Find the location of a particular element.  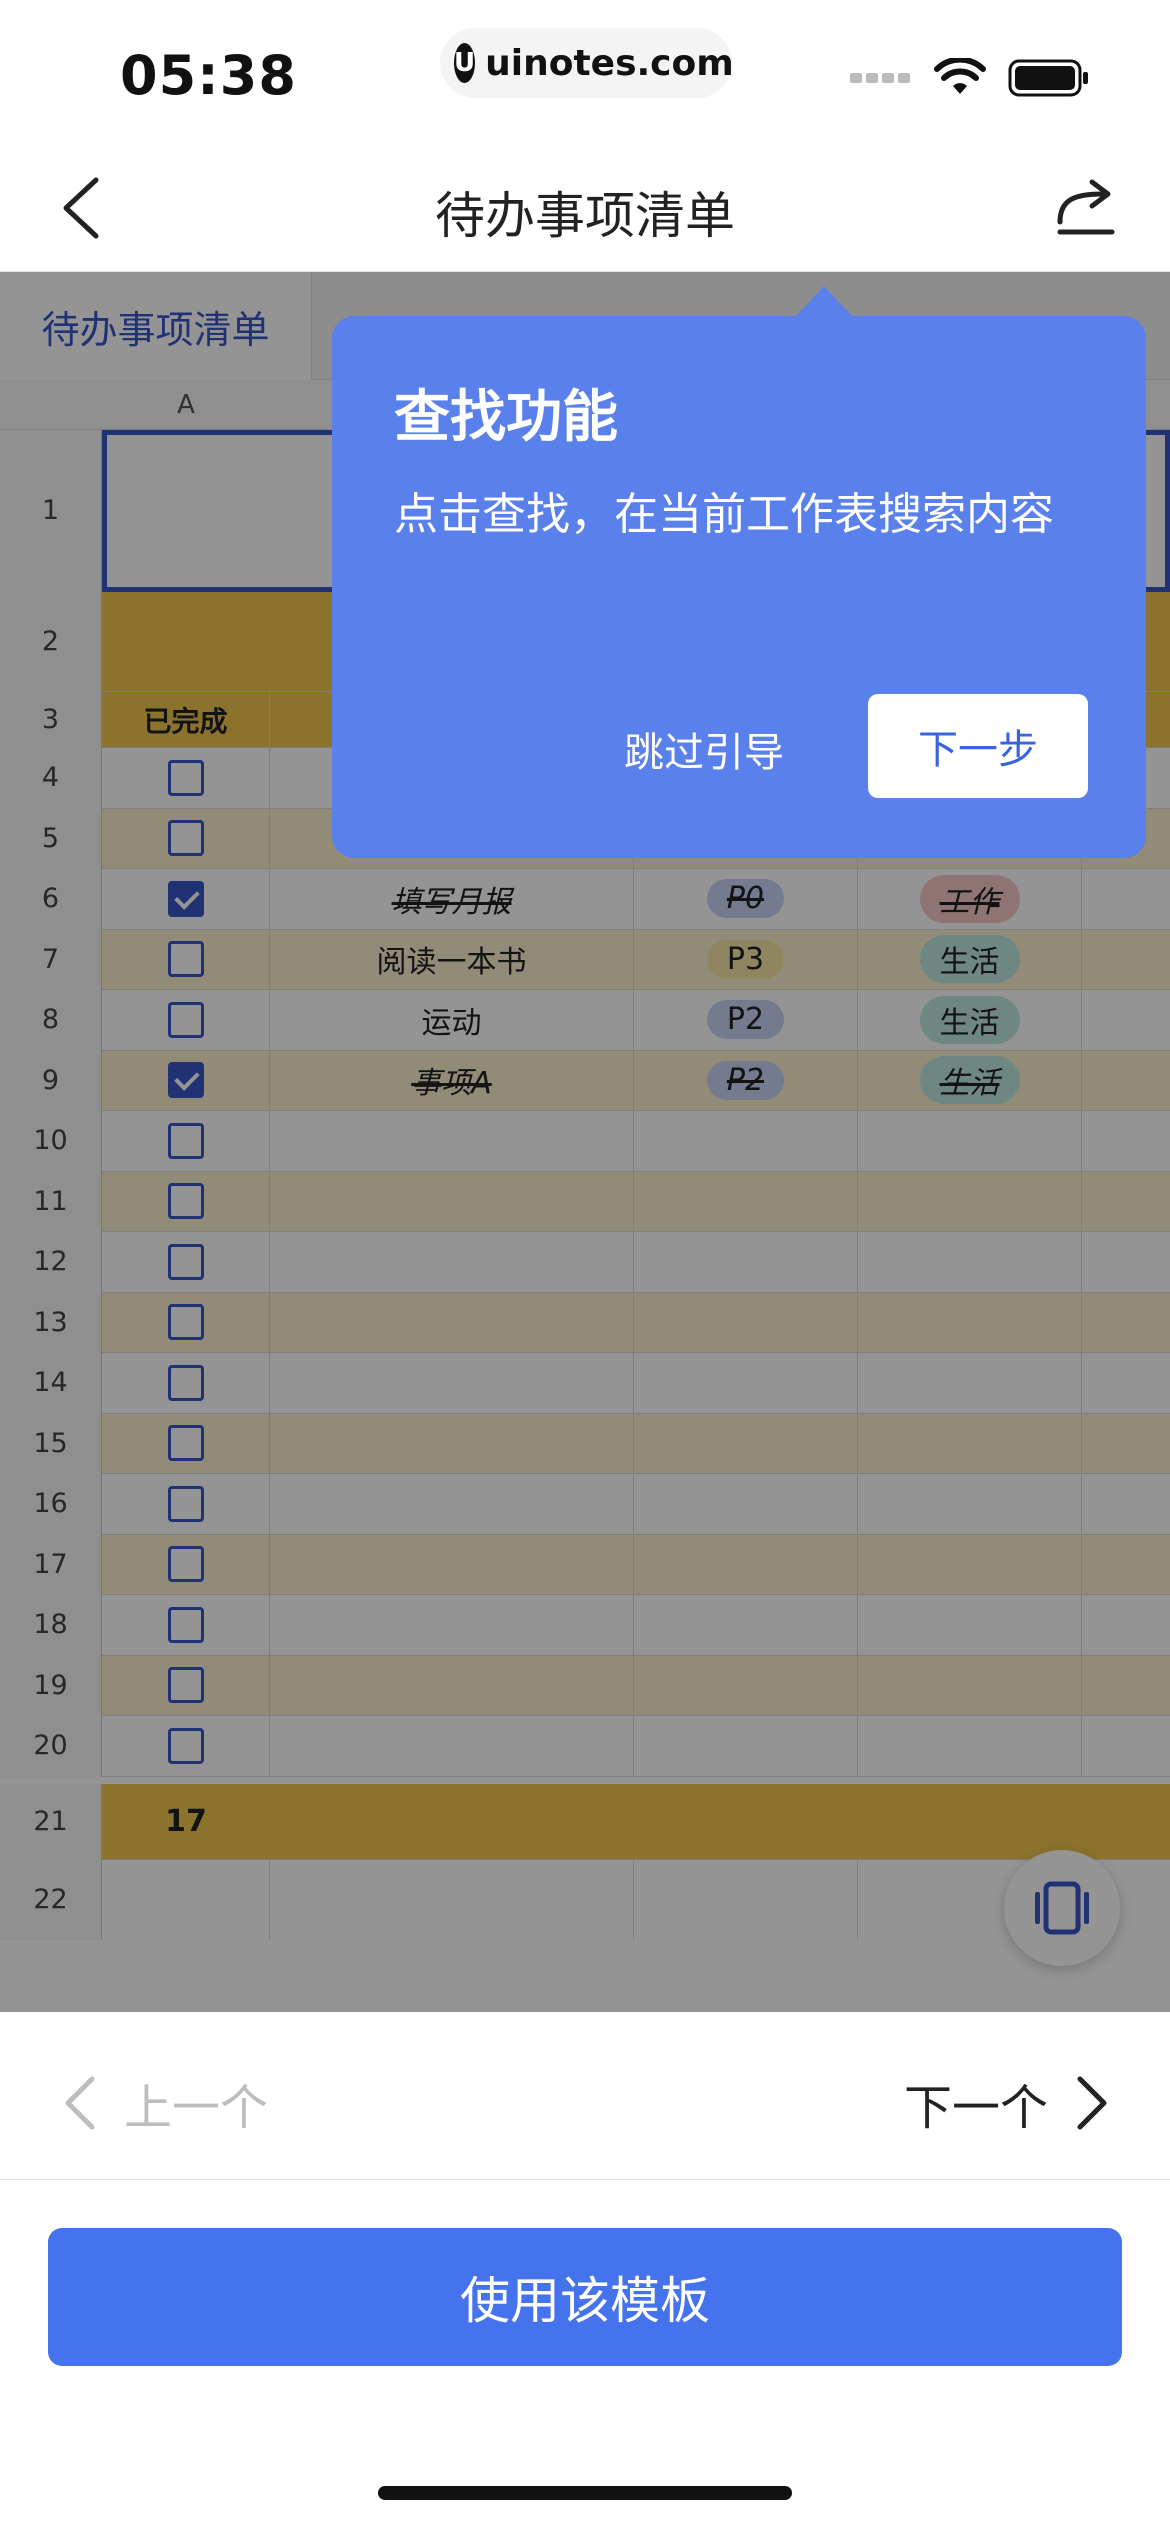

tooltip-title: 查找功能 is located at coordinates (506, 417).